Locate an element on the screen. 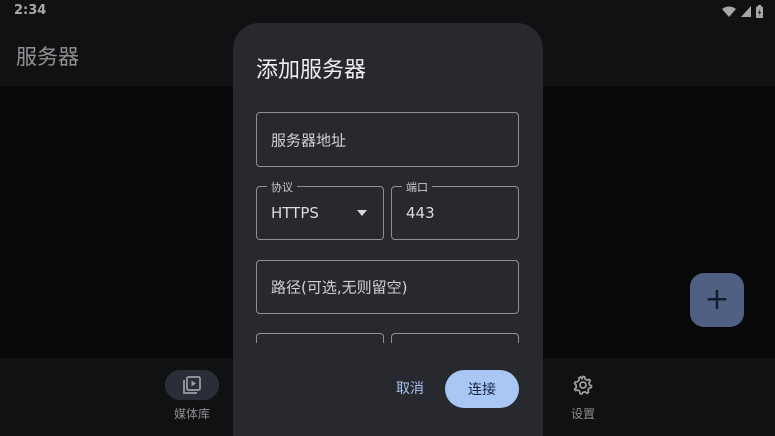  protocol-label: 协议 is located at coordinates (282, 187).